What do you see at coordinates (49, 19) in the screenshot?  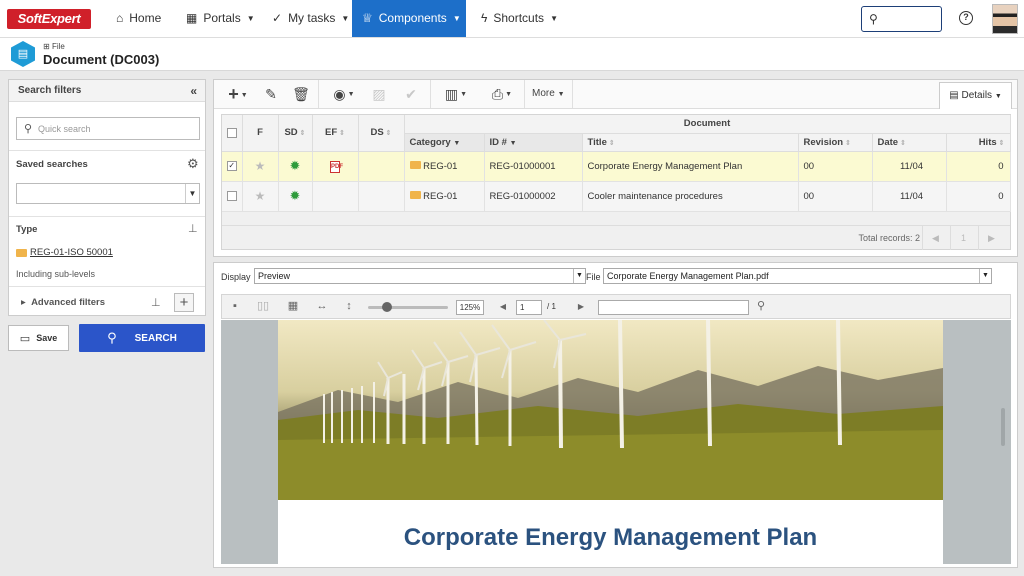 I see `softexpert-logo: SoftExpert` at bounding box center [49, 19].